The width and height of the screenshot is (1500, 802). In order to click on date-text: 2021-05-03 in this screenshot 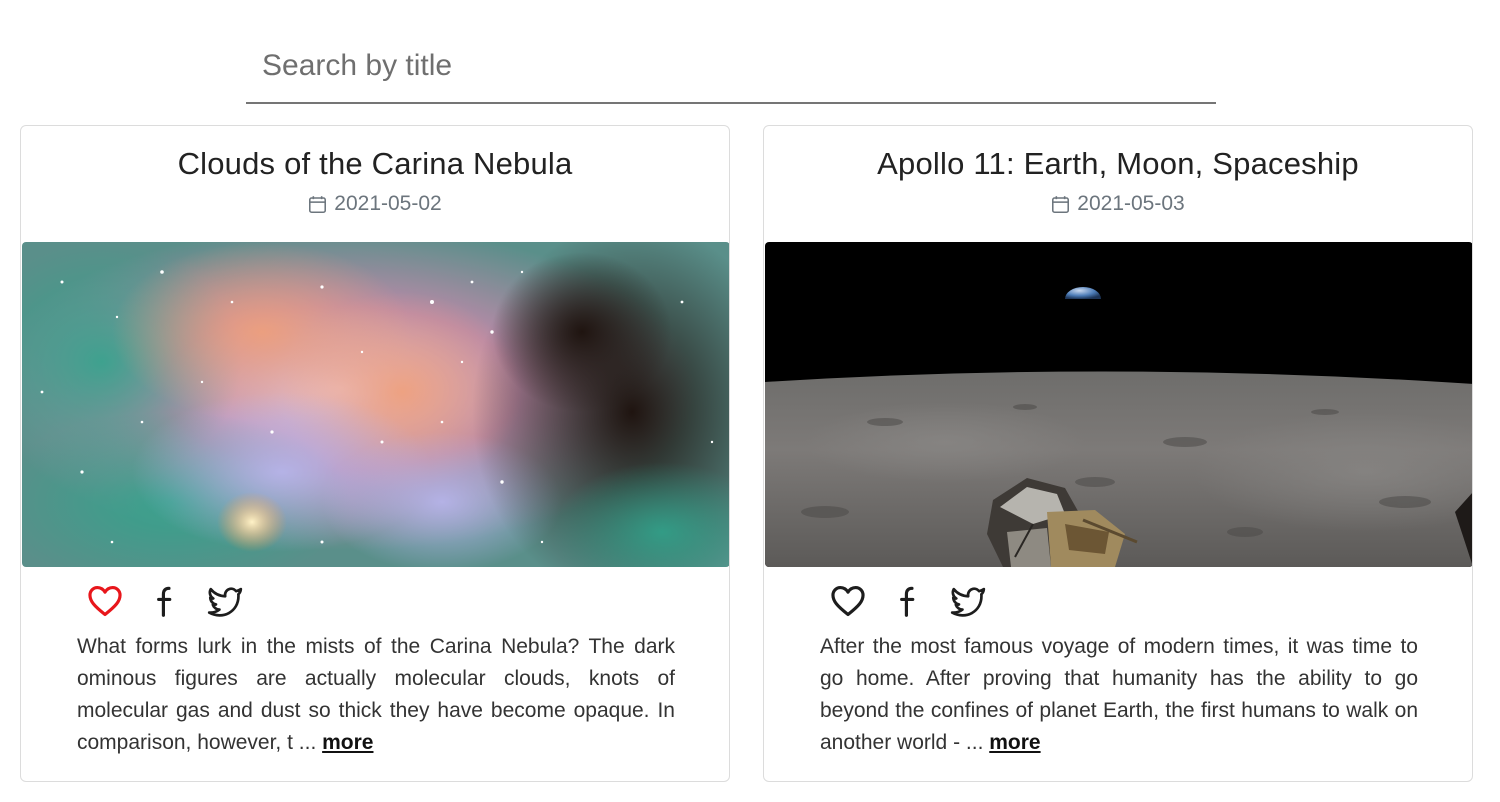, I will do `click(1131, 203)`.